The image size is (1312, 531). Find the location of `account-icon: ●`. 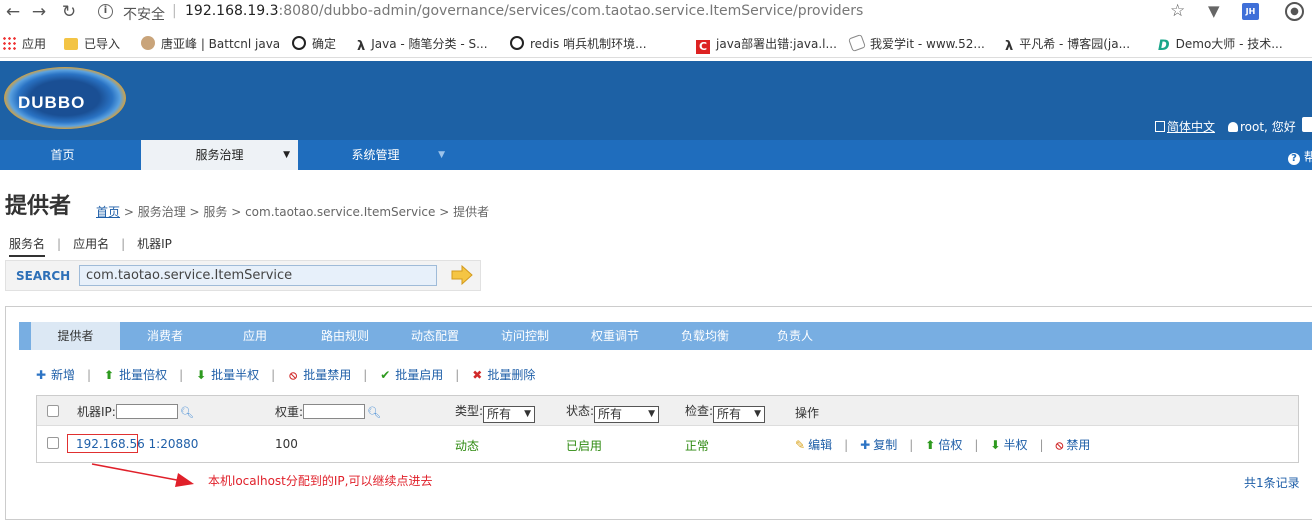

account-icon: ● is located at coordinates (1294, 11).